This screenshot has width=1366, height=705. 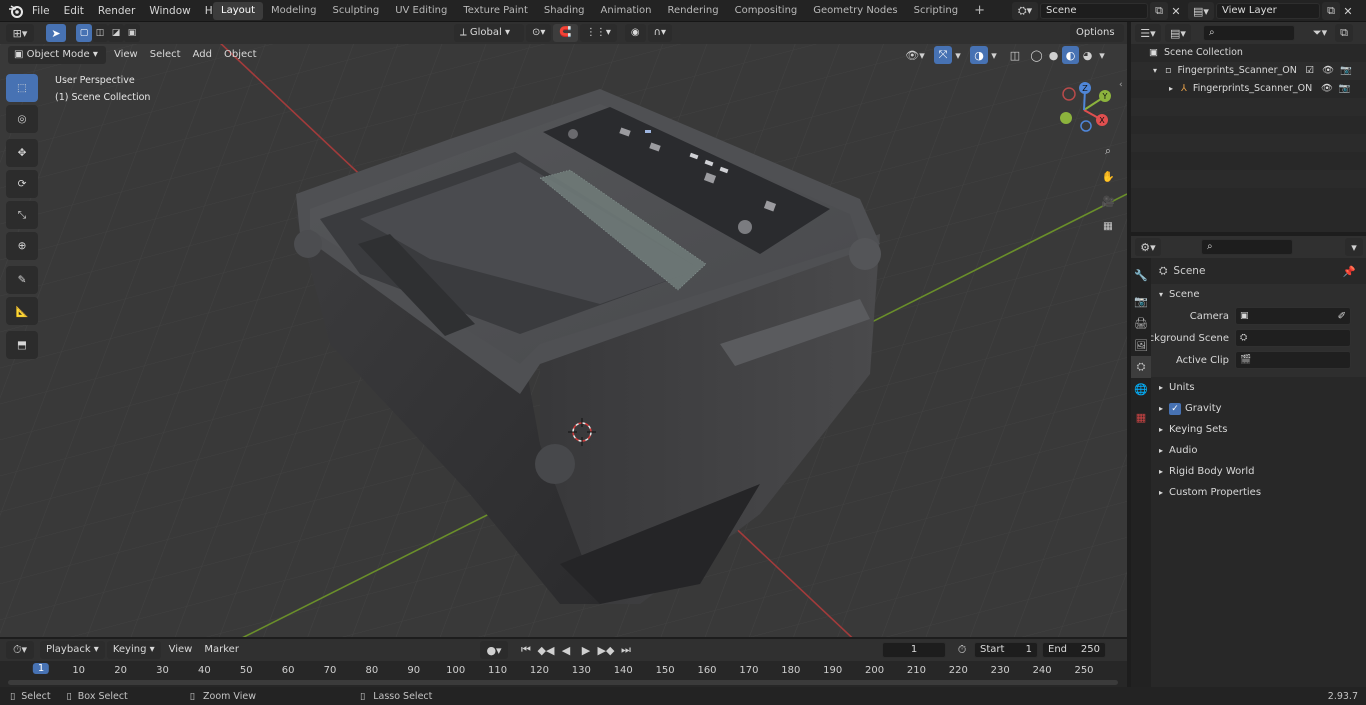 I want to click on select-box-tool-icon: ⬚, so click(x=22, y=88).